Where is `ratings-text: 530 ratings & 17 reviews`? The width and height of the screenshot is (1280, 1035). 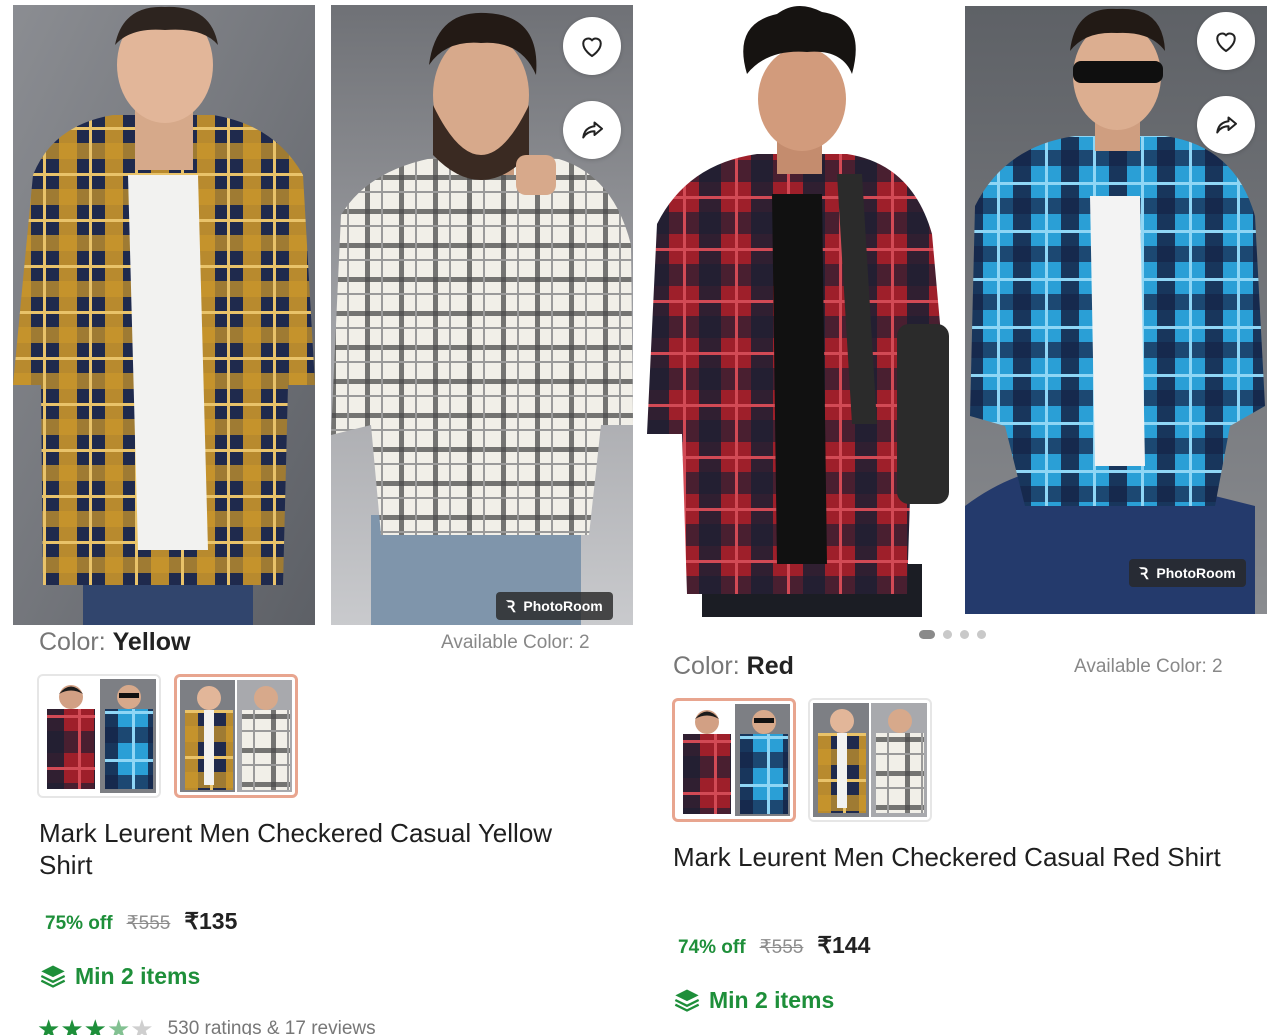 ratings-text: 530 ratings & 17 reviews is located at coordinates (271, 1026).